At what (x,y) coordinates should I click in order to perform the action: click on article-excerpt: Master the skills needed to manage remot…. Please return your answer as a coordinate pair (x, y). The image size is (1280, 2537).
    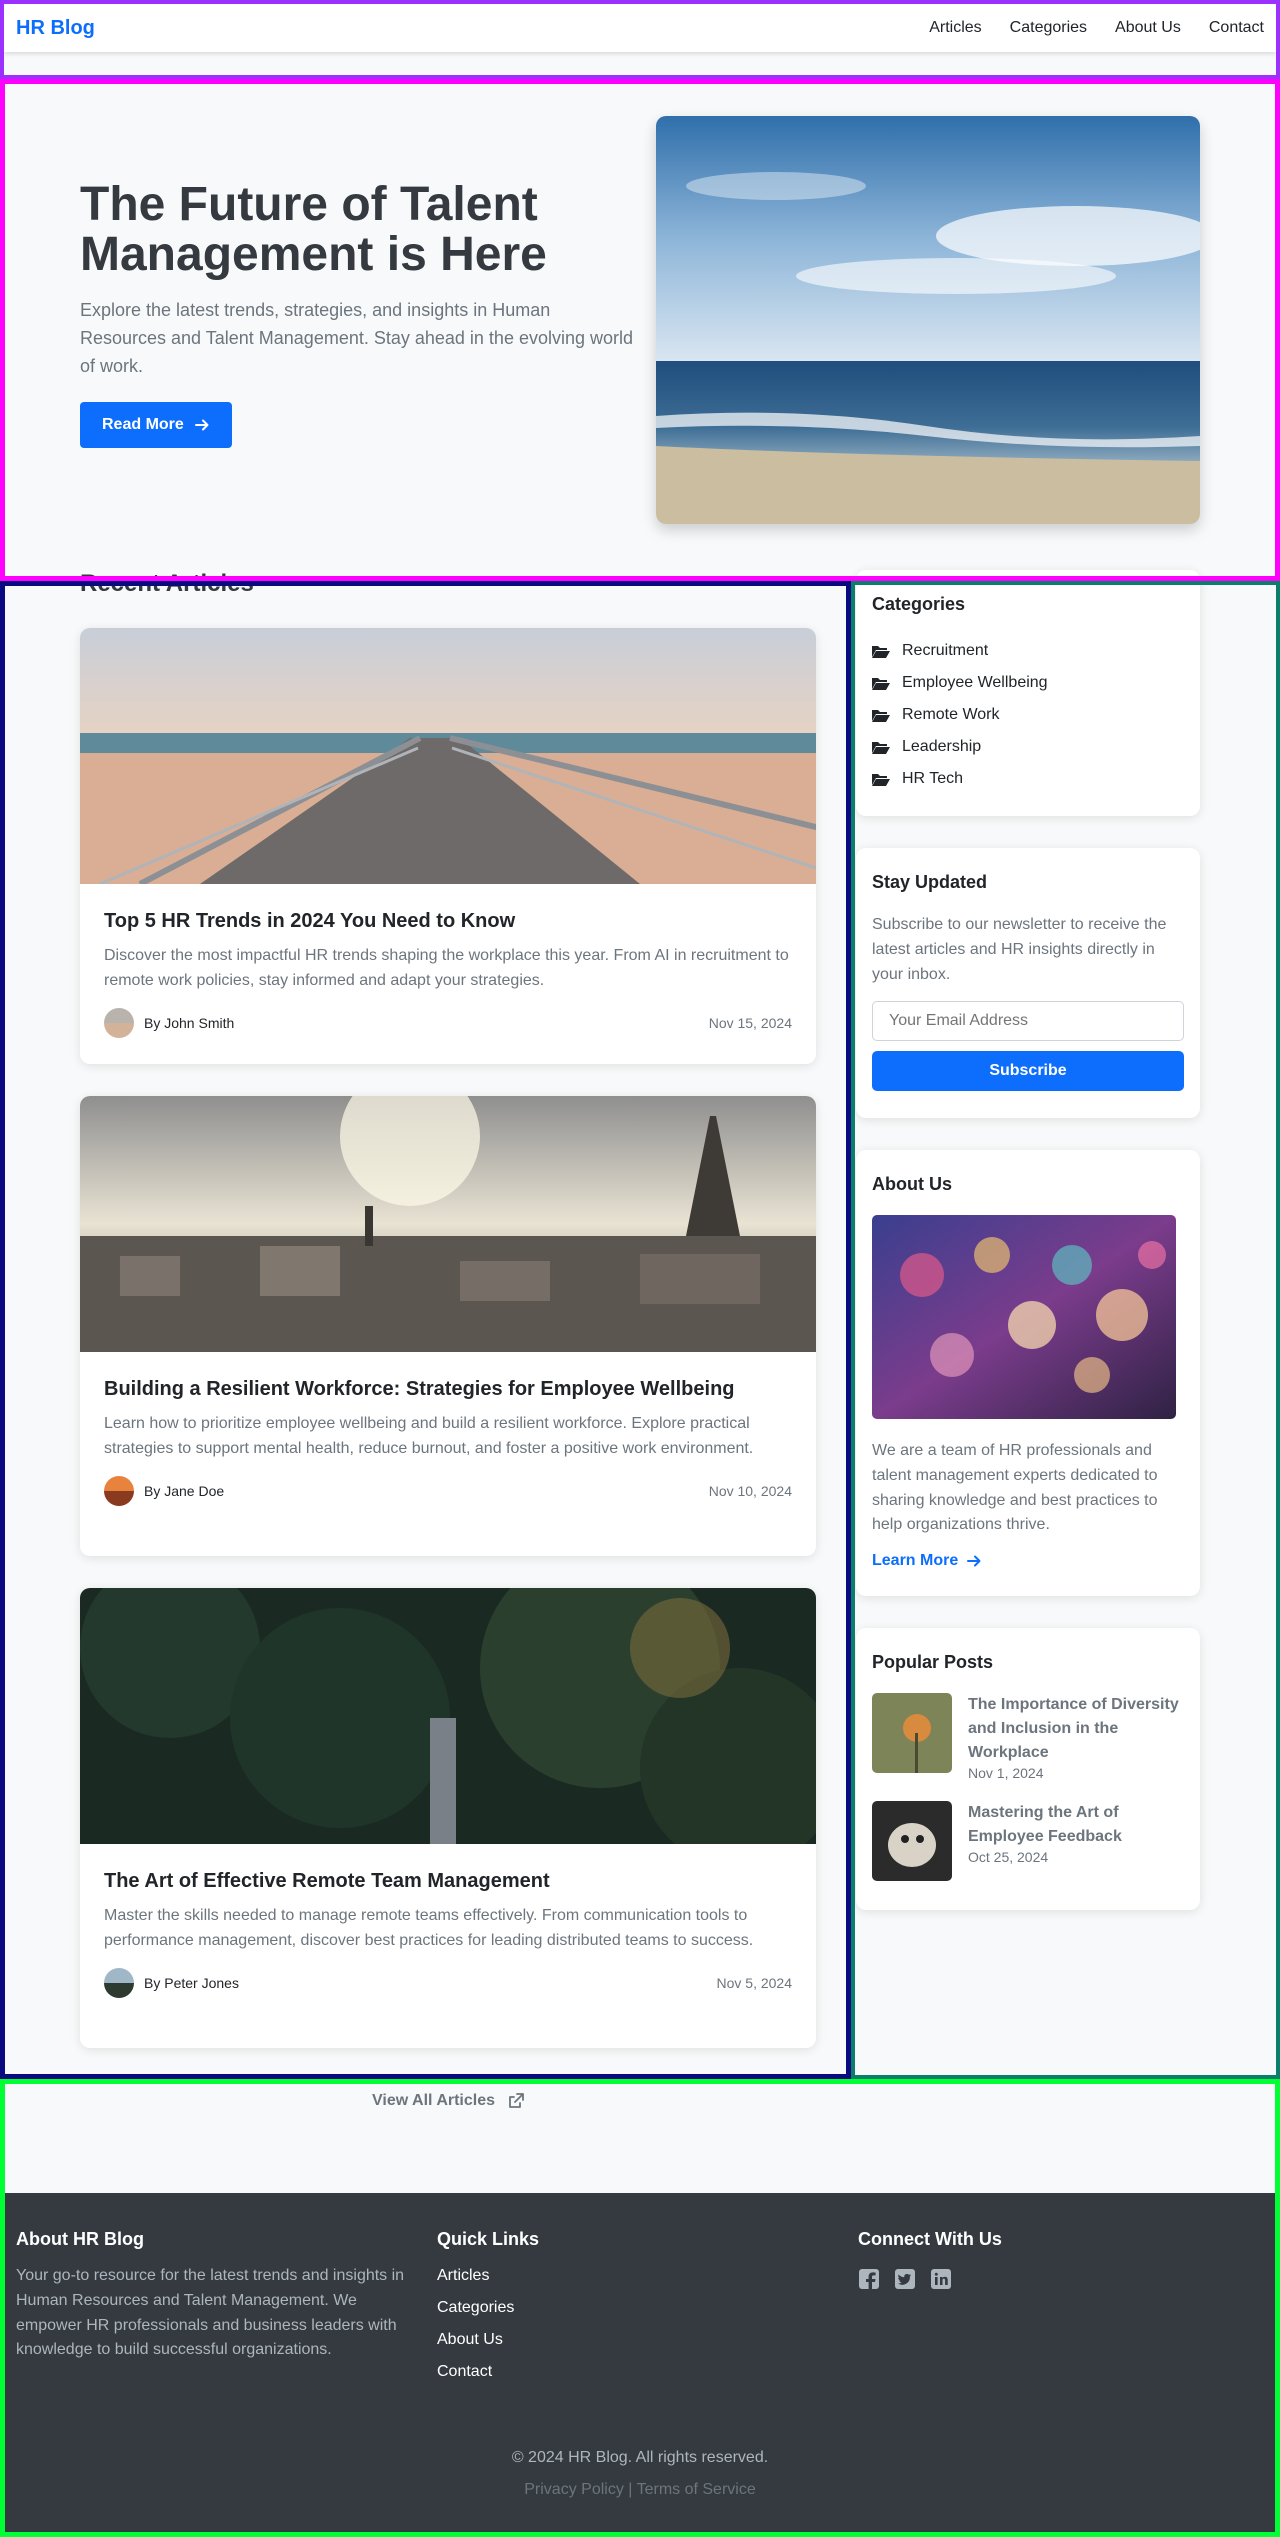
    Looking at the image, I should click on (429, 1928).